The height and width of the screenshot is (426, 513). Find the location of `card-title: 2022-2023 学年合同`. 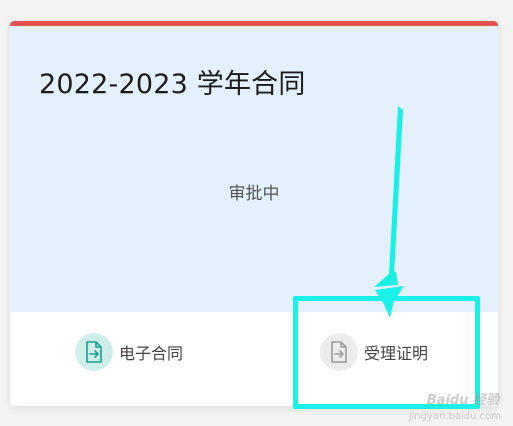

card-title: 2022-2023 学年合同 is located at coordinates (172, 84).